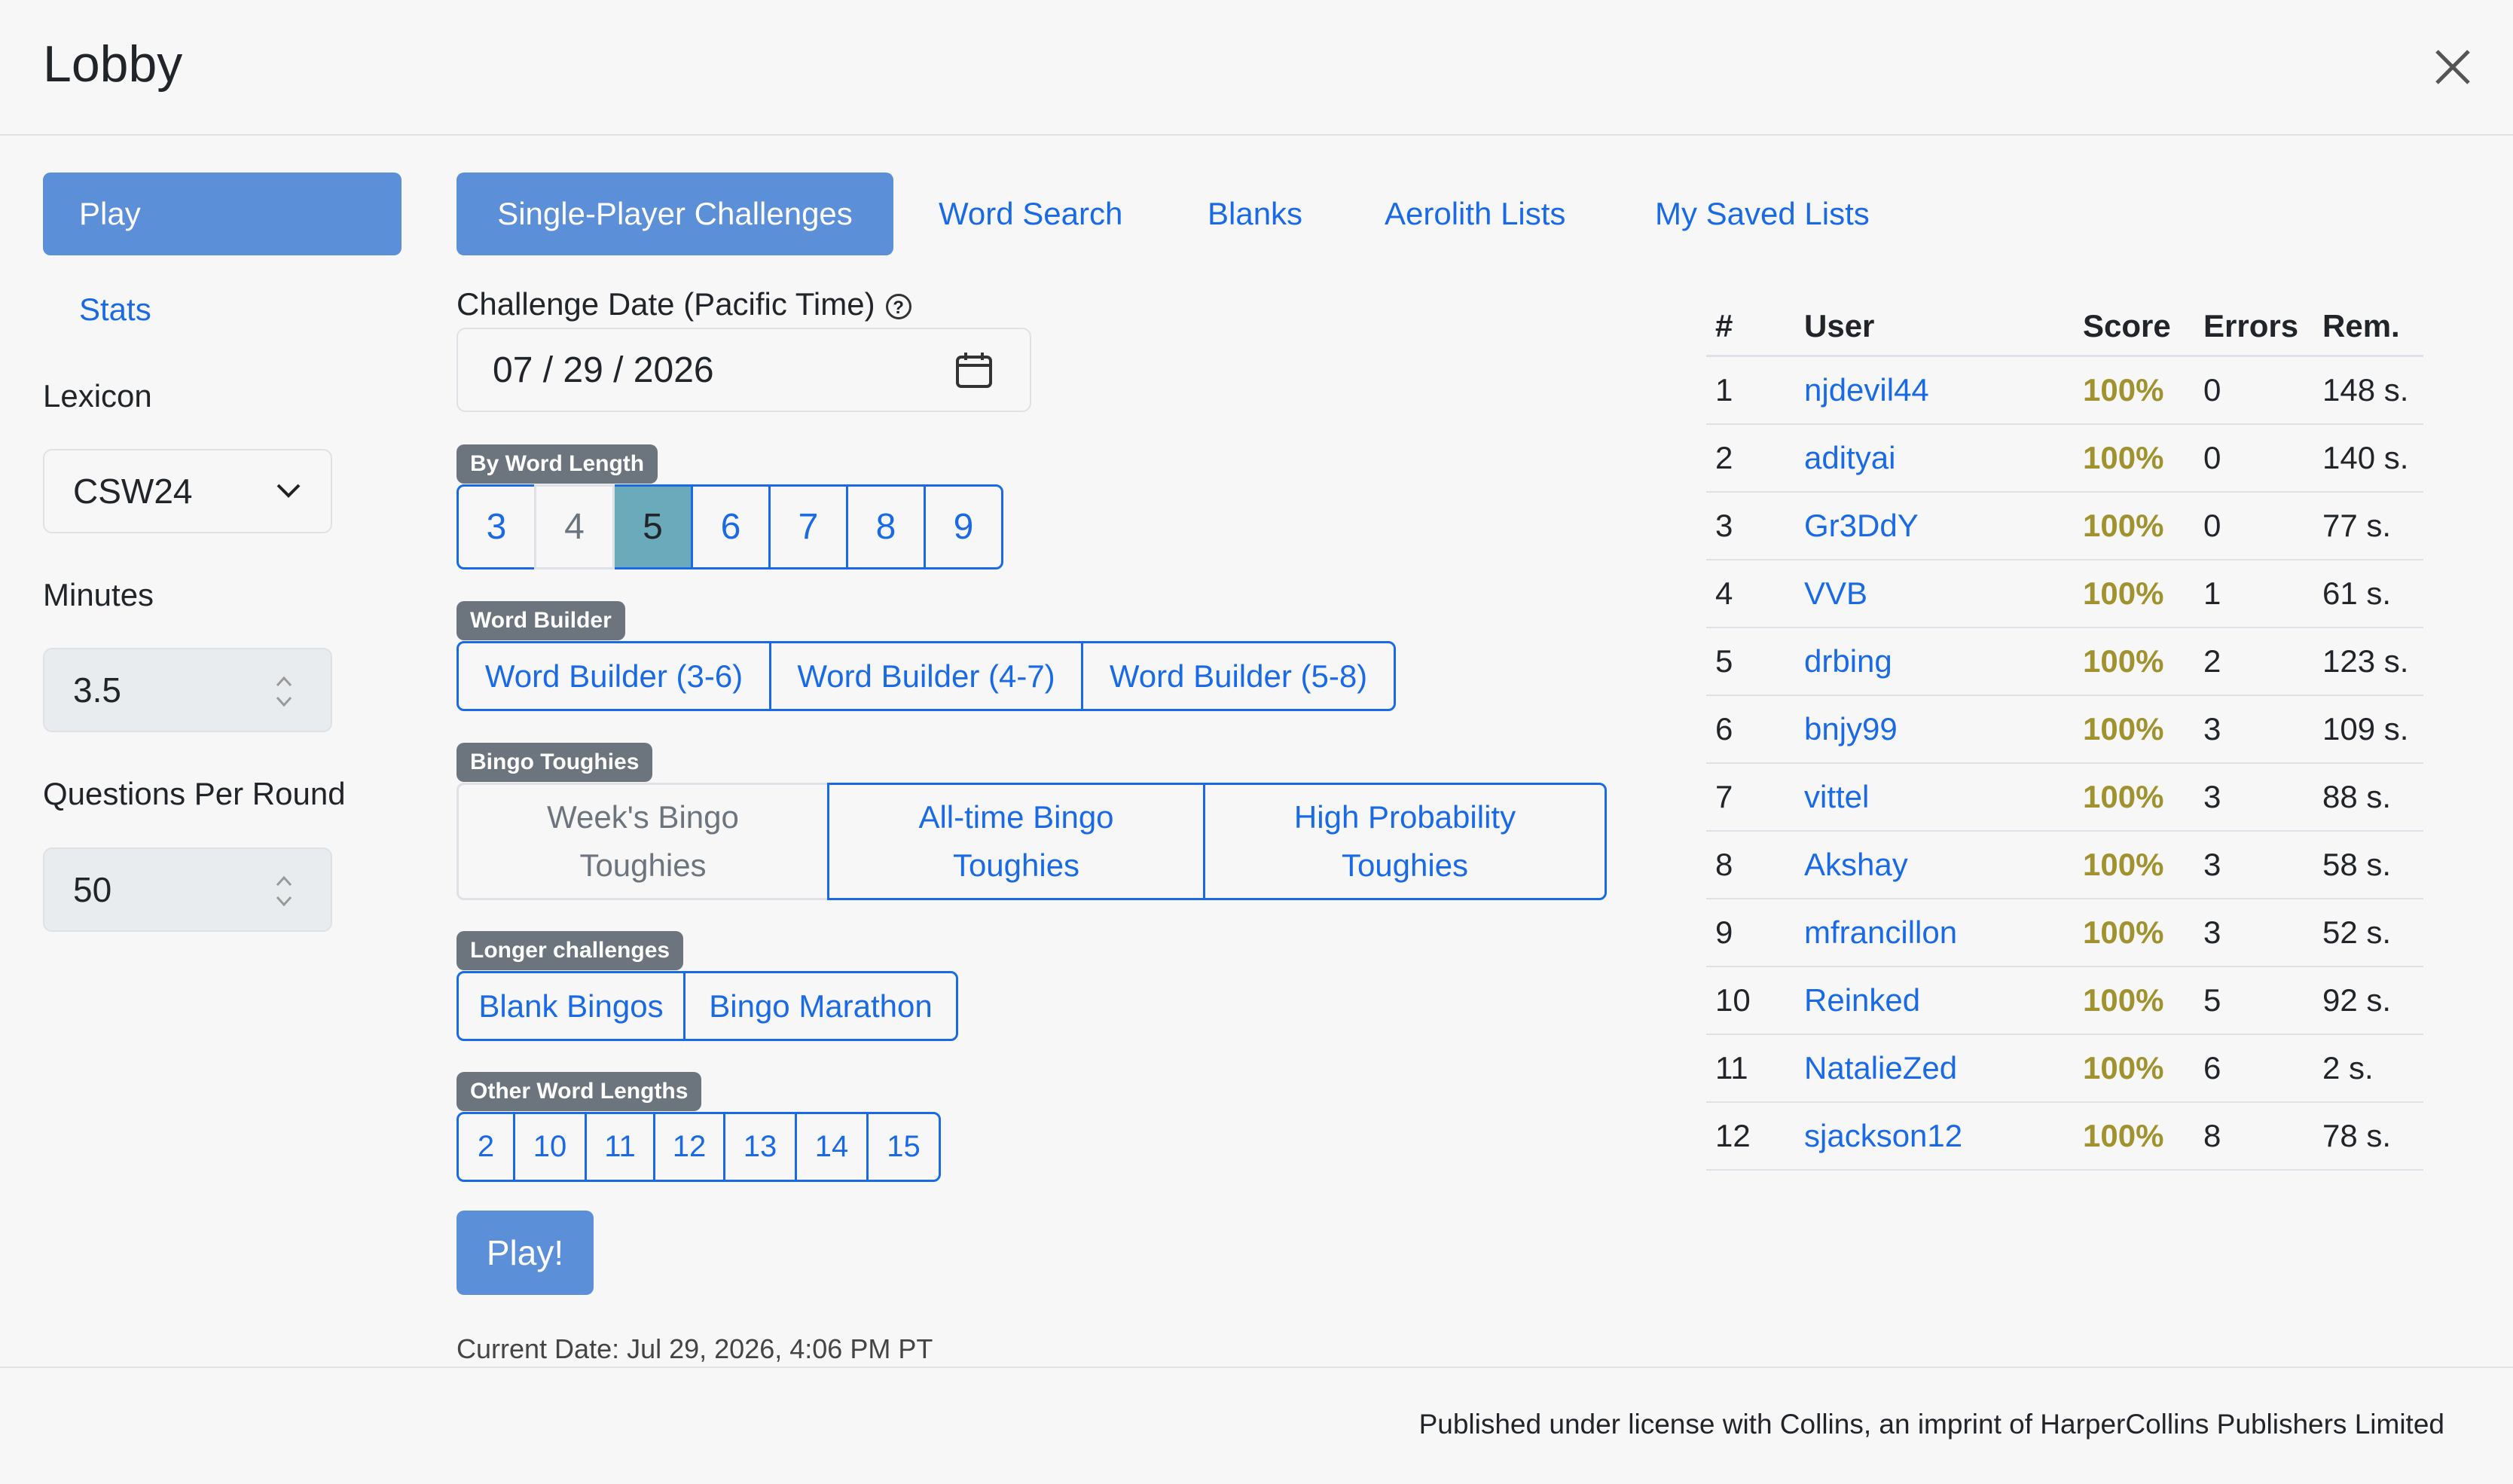 The image size is (2513, 1484). Describe the element at coordinates (820, 1006) in the screenshot. I see `bingo-marathon-button: Bingo Marathon` at that location.